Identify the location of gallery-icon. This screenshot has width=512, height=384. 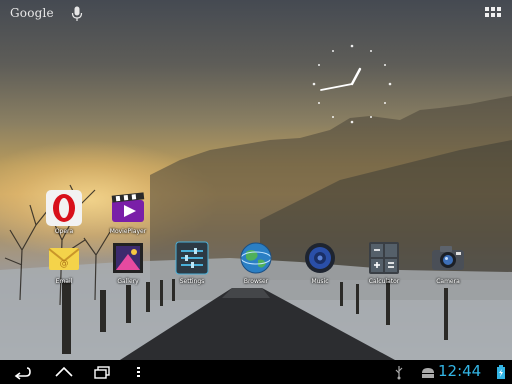
(128, 258).